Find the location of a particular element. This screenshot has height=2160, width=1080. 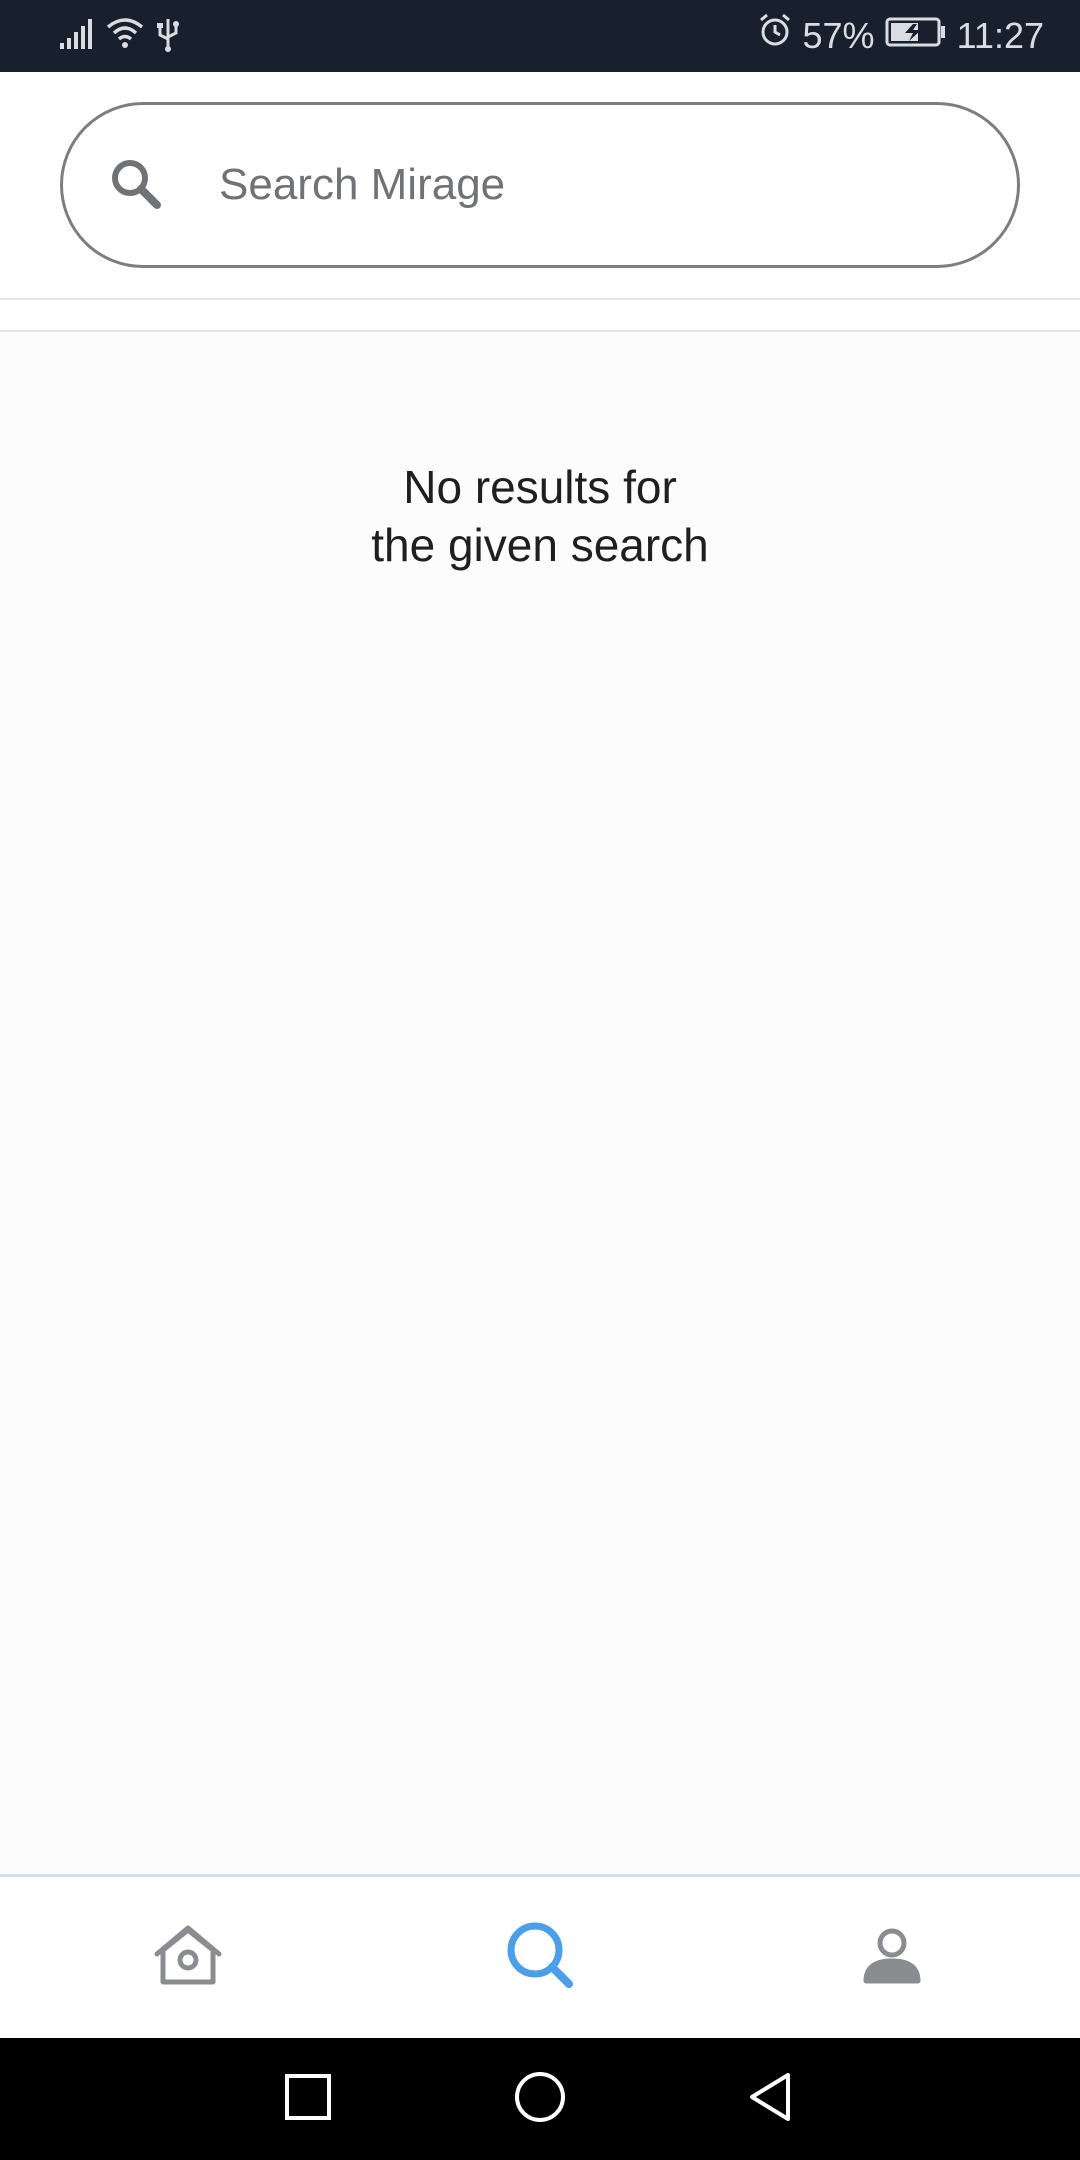

status-right-icons: 57% 11:27 is located at coordinates (900, 36).